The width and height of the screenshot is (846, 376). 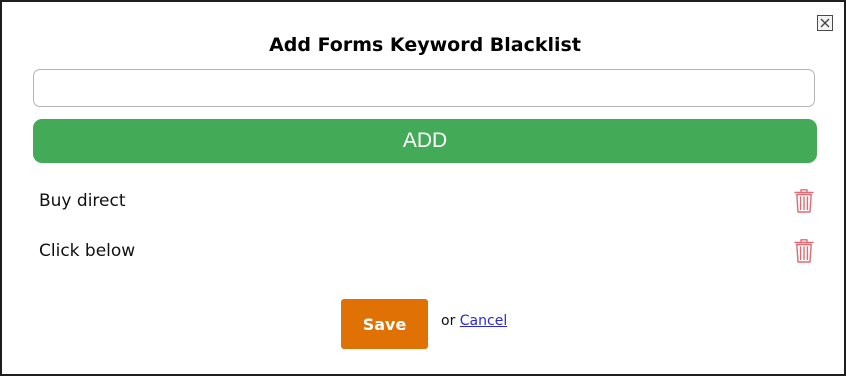 I want to click on keyword-label: Buy direct, so click(x=82, y=201).